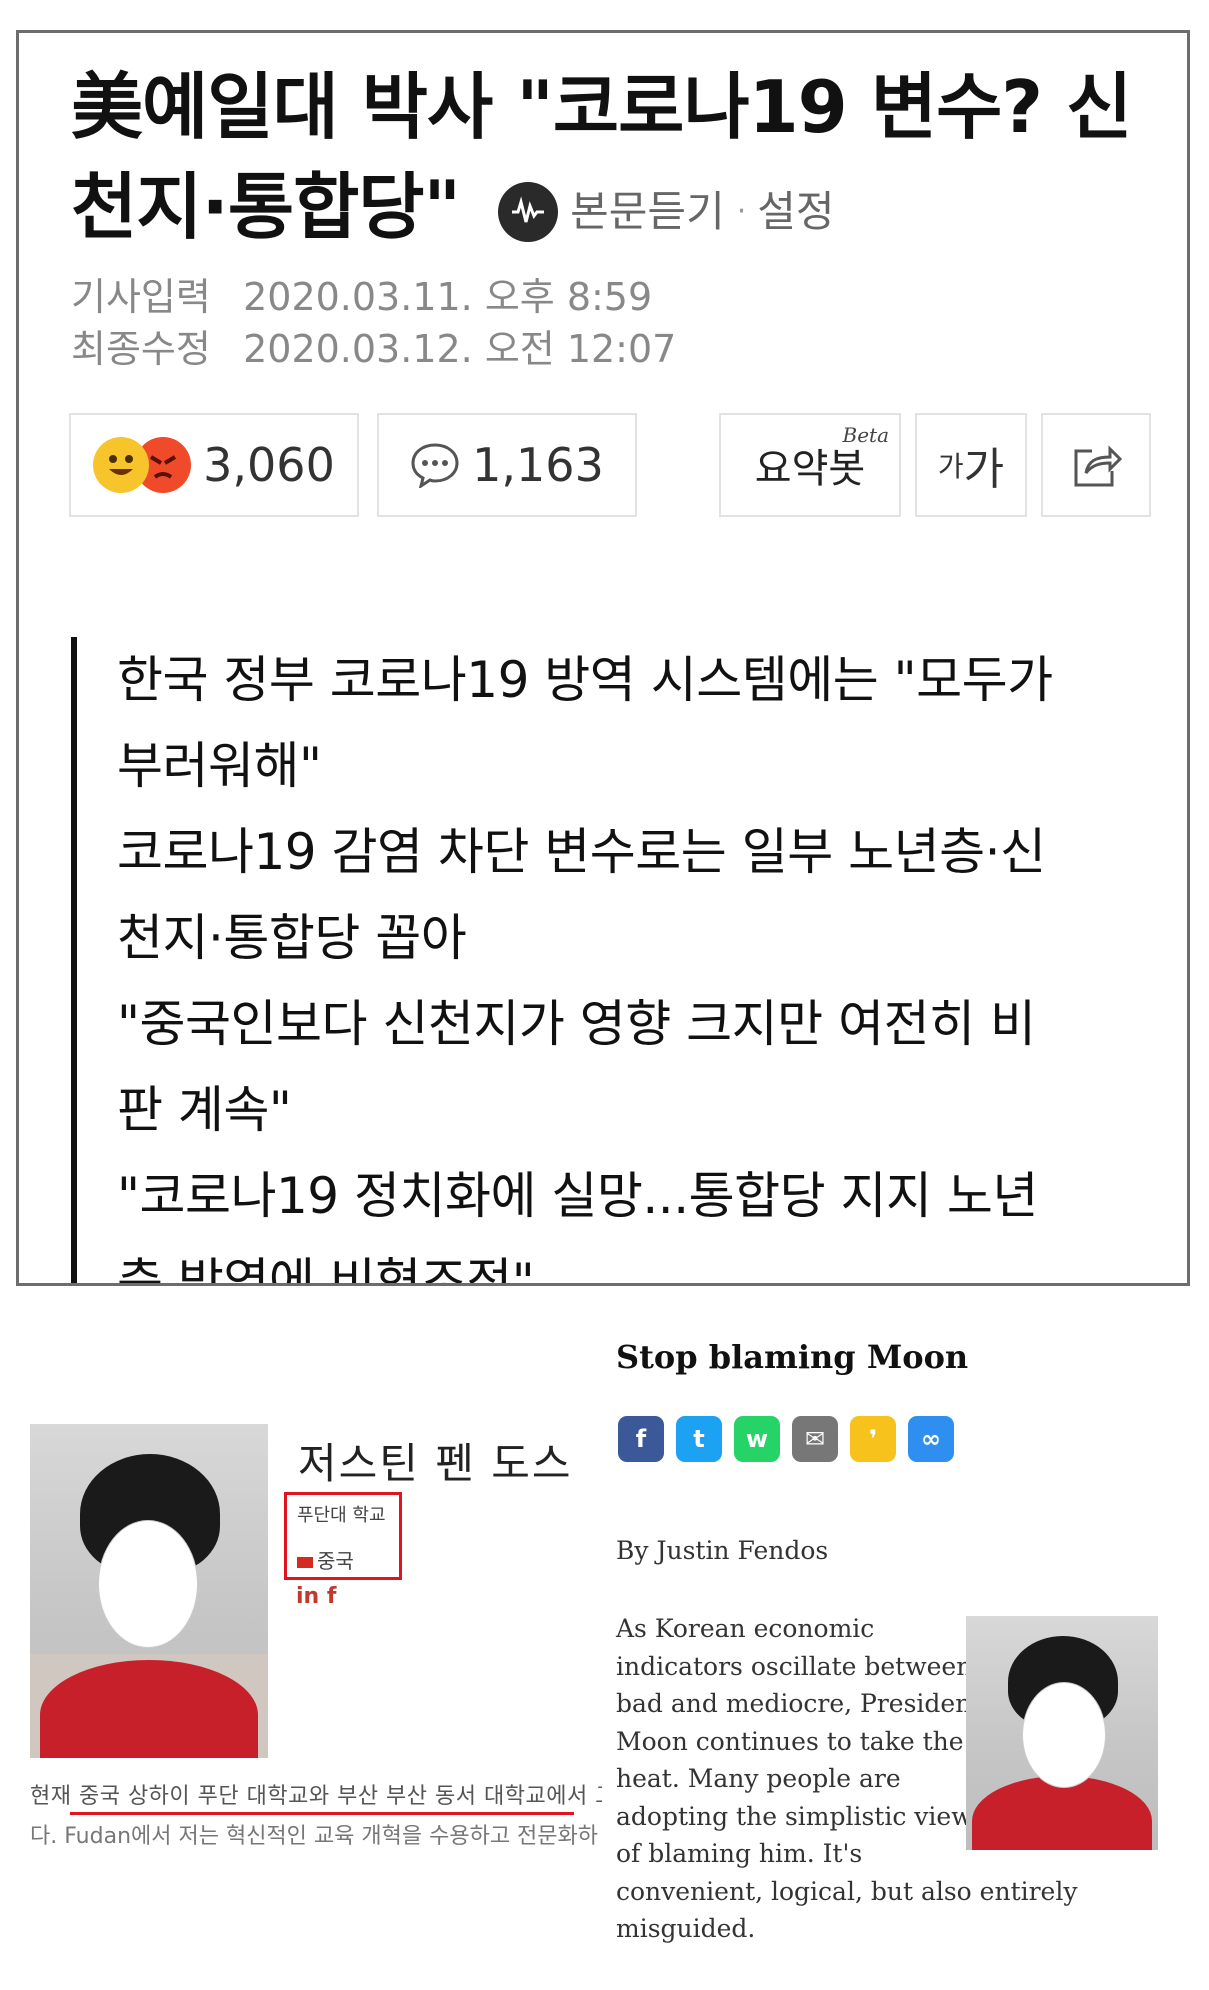 This screenshot has width=1209, height=1990. I want to click on reaction-button: 3,060, so click(214, 465).